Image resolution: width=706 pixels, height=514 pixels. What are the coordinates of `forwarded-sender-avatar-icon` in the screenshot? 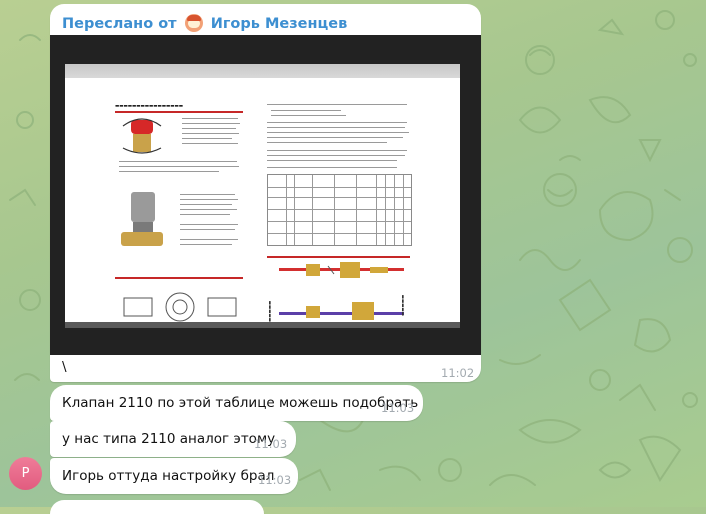 It's located at (193, 23).